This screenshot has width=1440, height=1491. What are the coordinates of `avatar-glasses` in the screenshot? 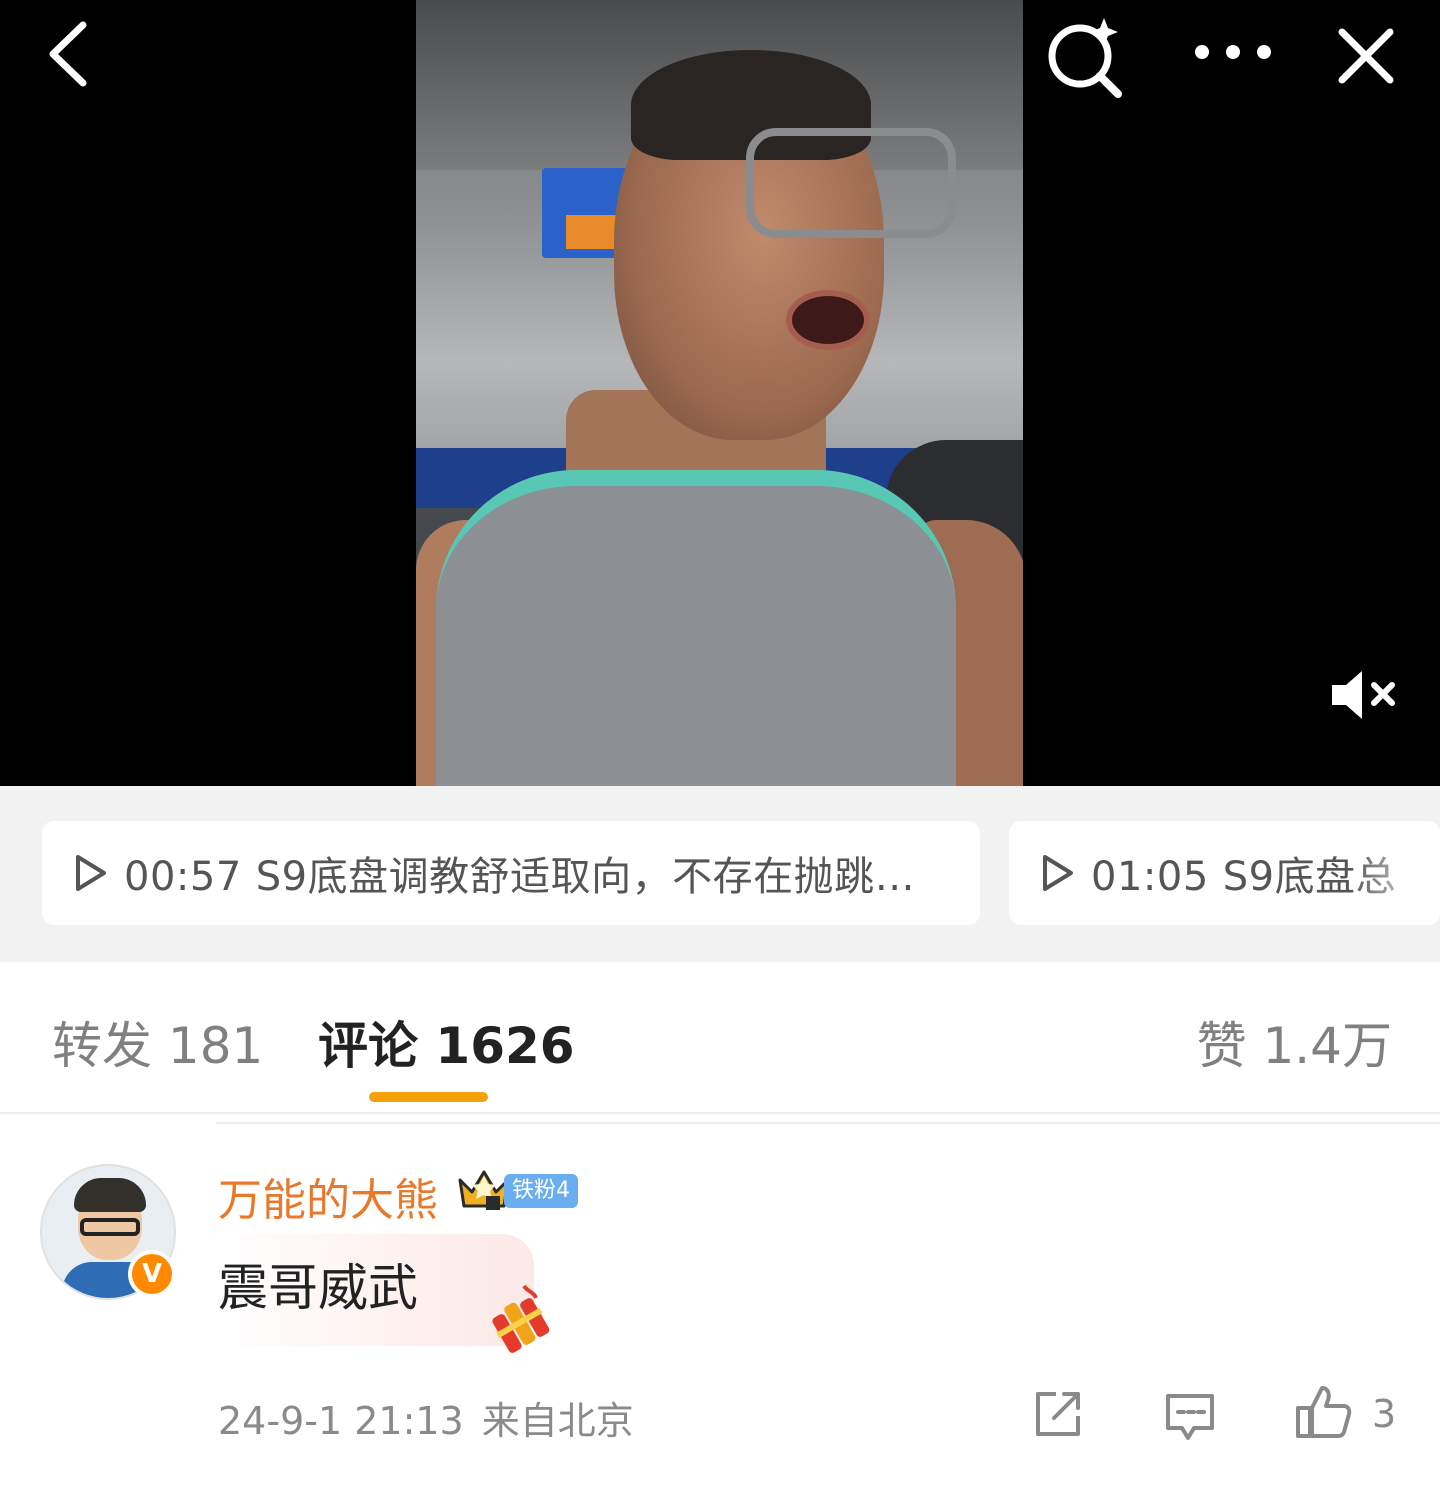 It's located at (110, 1227).